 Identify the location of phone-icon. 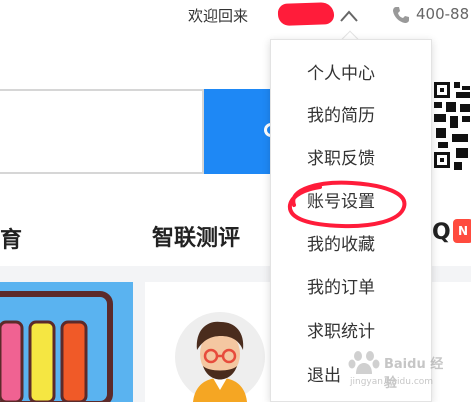
(401, 15).